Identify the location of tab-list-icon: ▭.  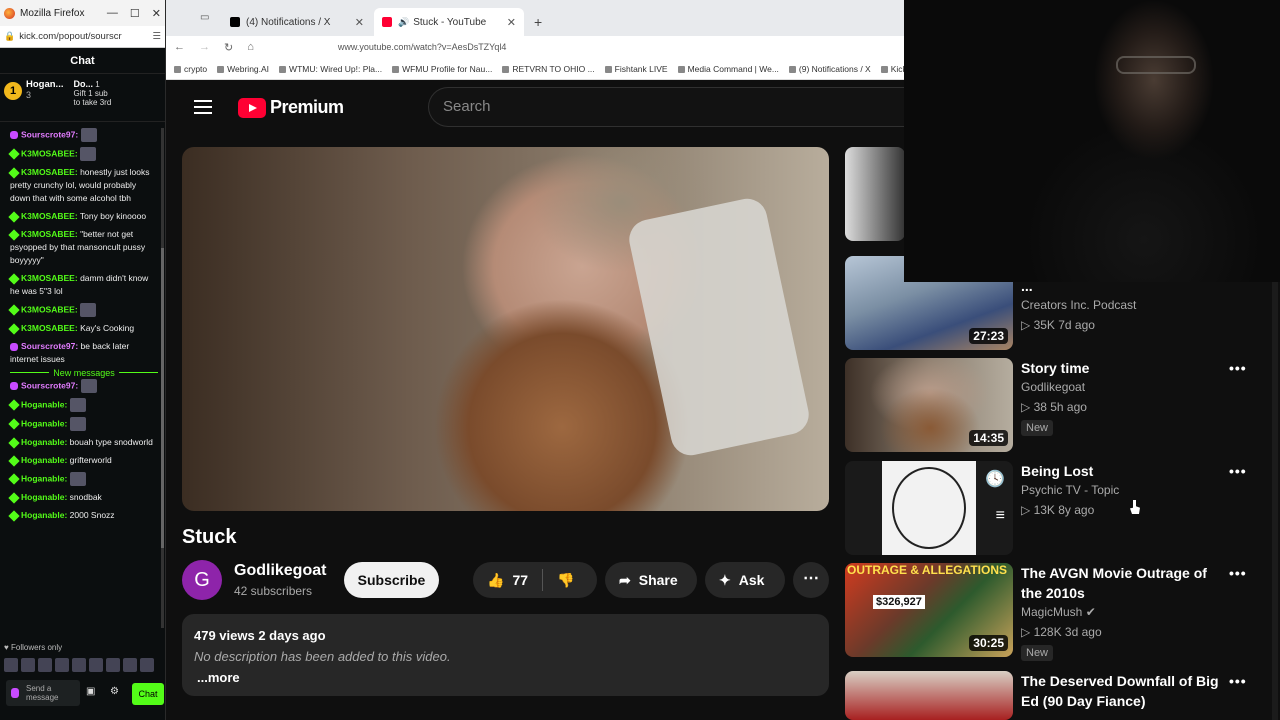
(204, 17).